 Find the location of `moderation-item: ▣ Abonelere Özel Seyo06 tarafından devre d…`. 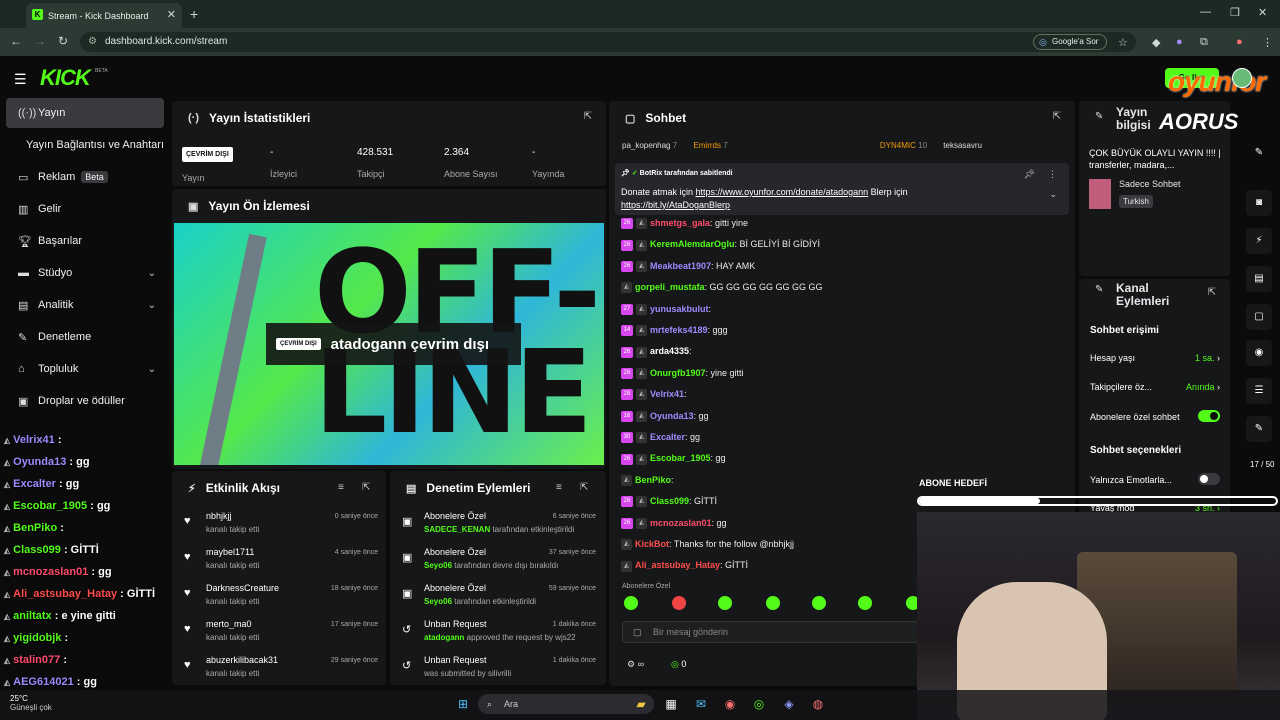

moderation-item: ▣ Abonelere Özel Seyo06 tarafından devre d… is located at coordinates (498, 564).